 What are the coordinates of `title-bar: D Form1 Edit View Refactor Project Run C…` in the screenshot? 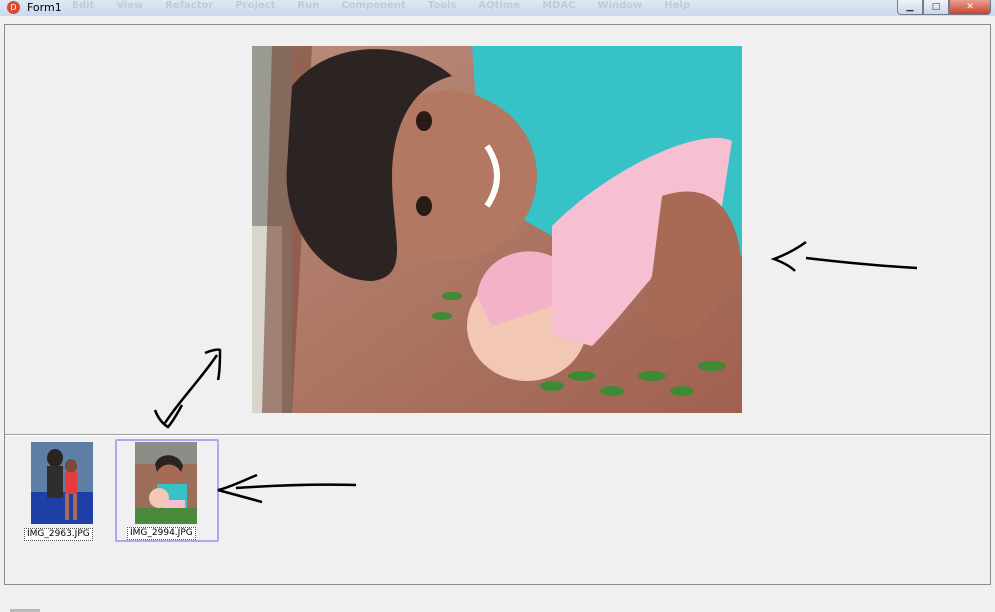 It's located at (497, 8).